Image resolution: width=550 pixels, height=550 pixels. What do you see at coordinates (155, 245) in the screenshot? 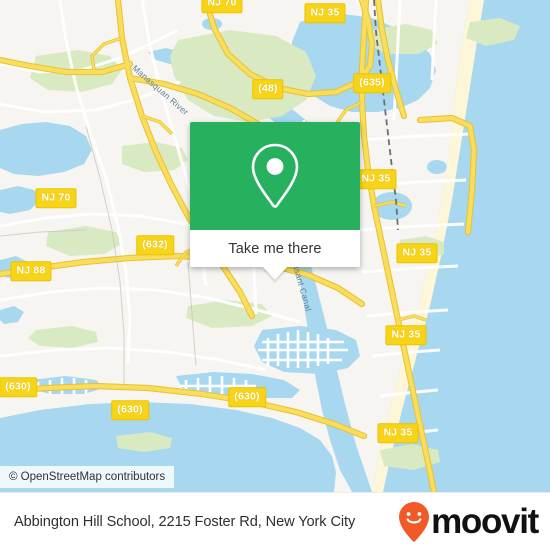
I see `shield-632: (632)` at bounding box center [155, 245].